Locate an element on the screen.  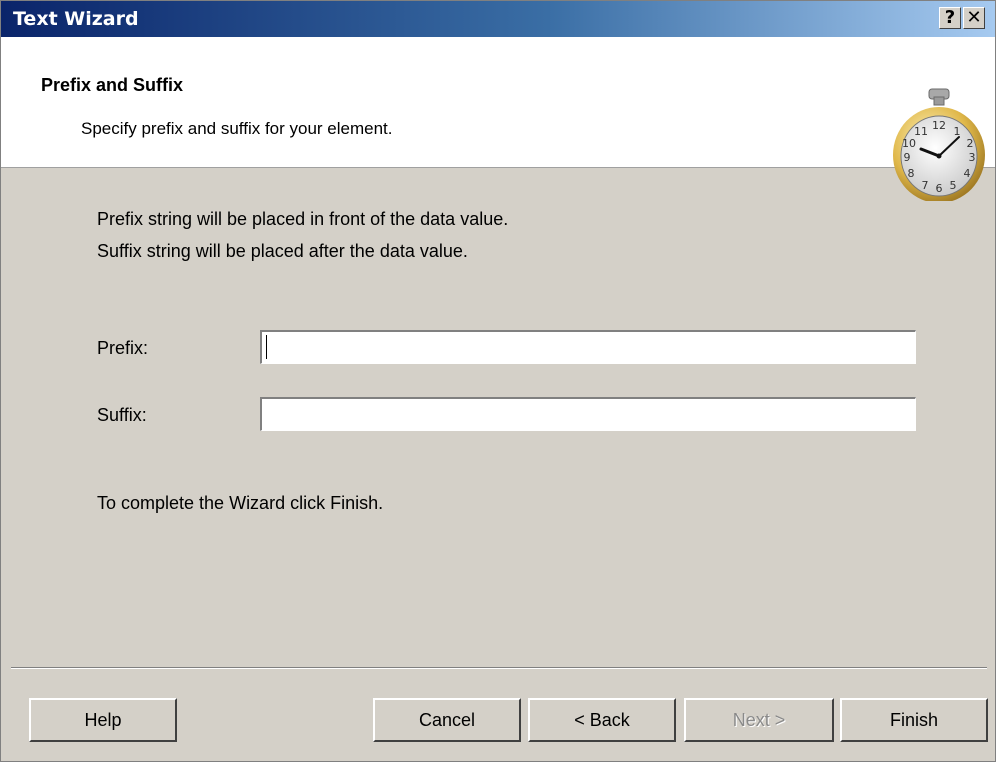
finish-hint: To complete the Wizard click Finish. is located at coordinates (240, 503).